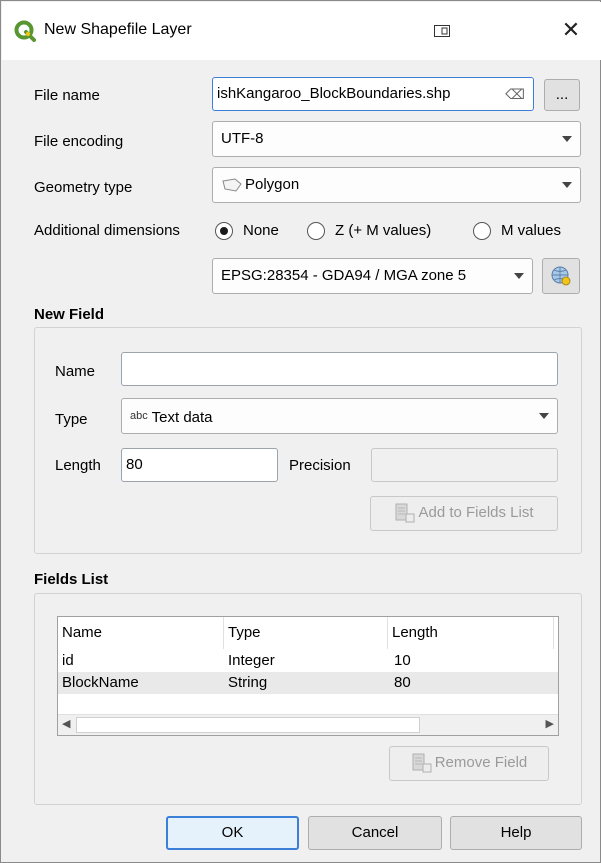 This screenshot has height=863, width=601. What do you see at coordinates (199, 465) in the screenshot?
I see `length-input: 80` at bounding box center [199, 465].